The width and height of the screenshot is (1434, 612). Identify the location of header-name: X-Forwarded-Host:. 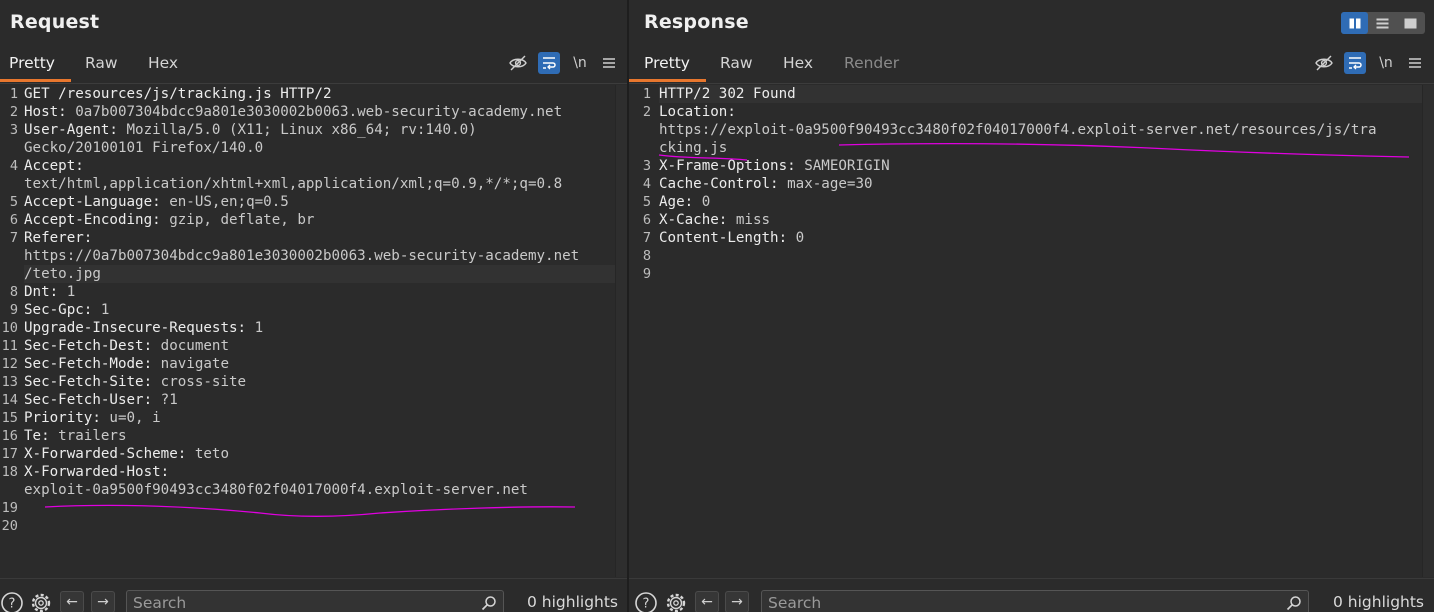
(97, 472).